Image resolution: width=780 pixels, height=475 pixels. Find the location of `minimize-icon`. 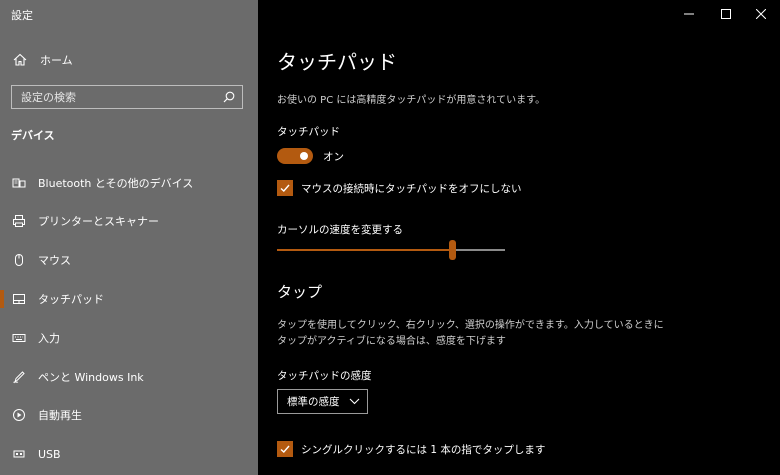

minimize-icon is located at coordinates (689, 14).